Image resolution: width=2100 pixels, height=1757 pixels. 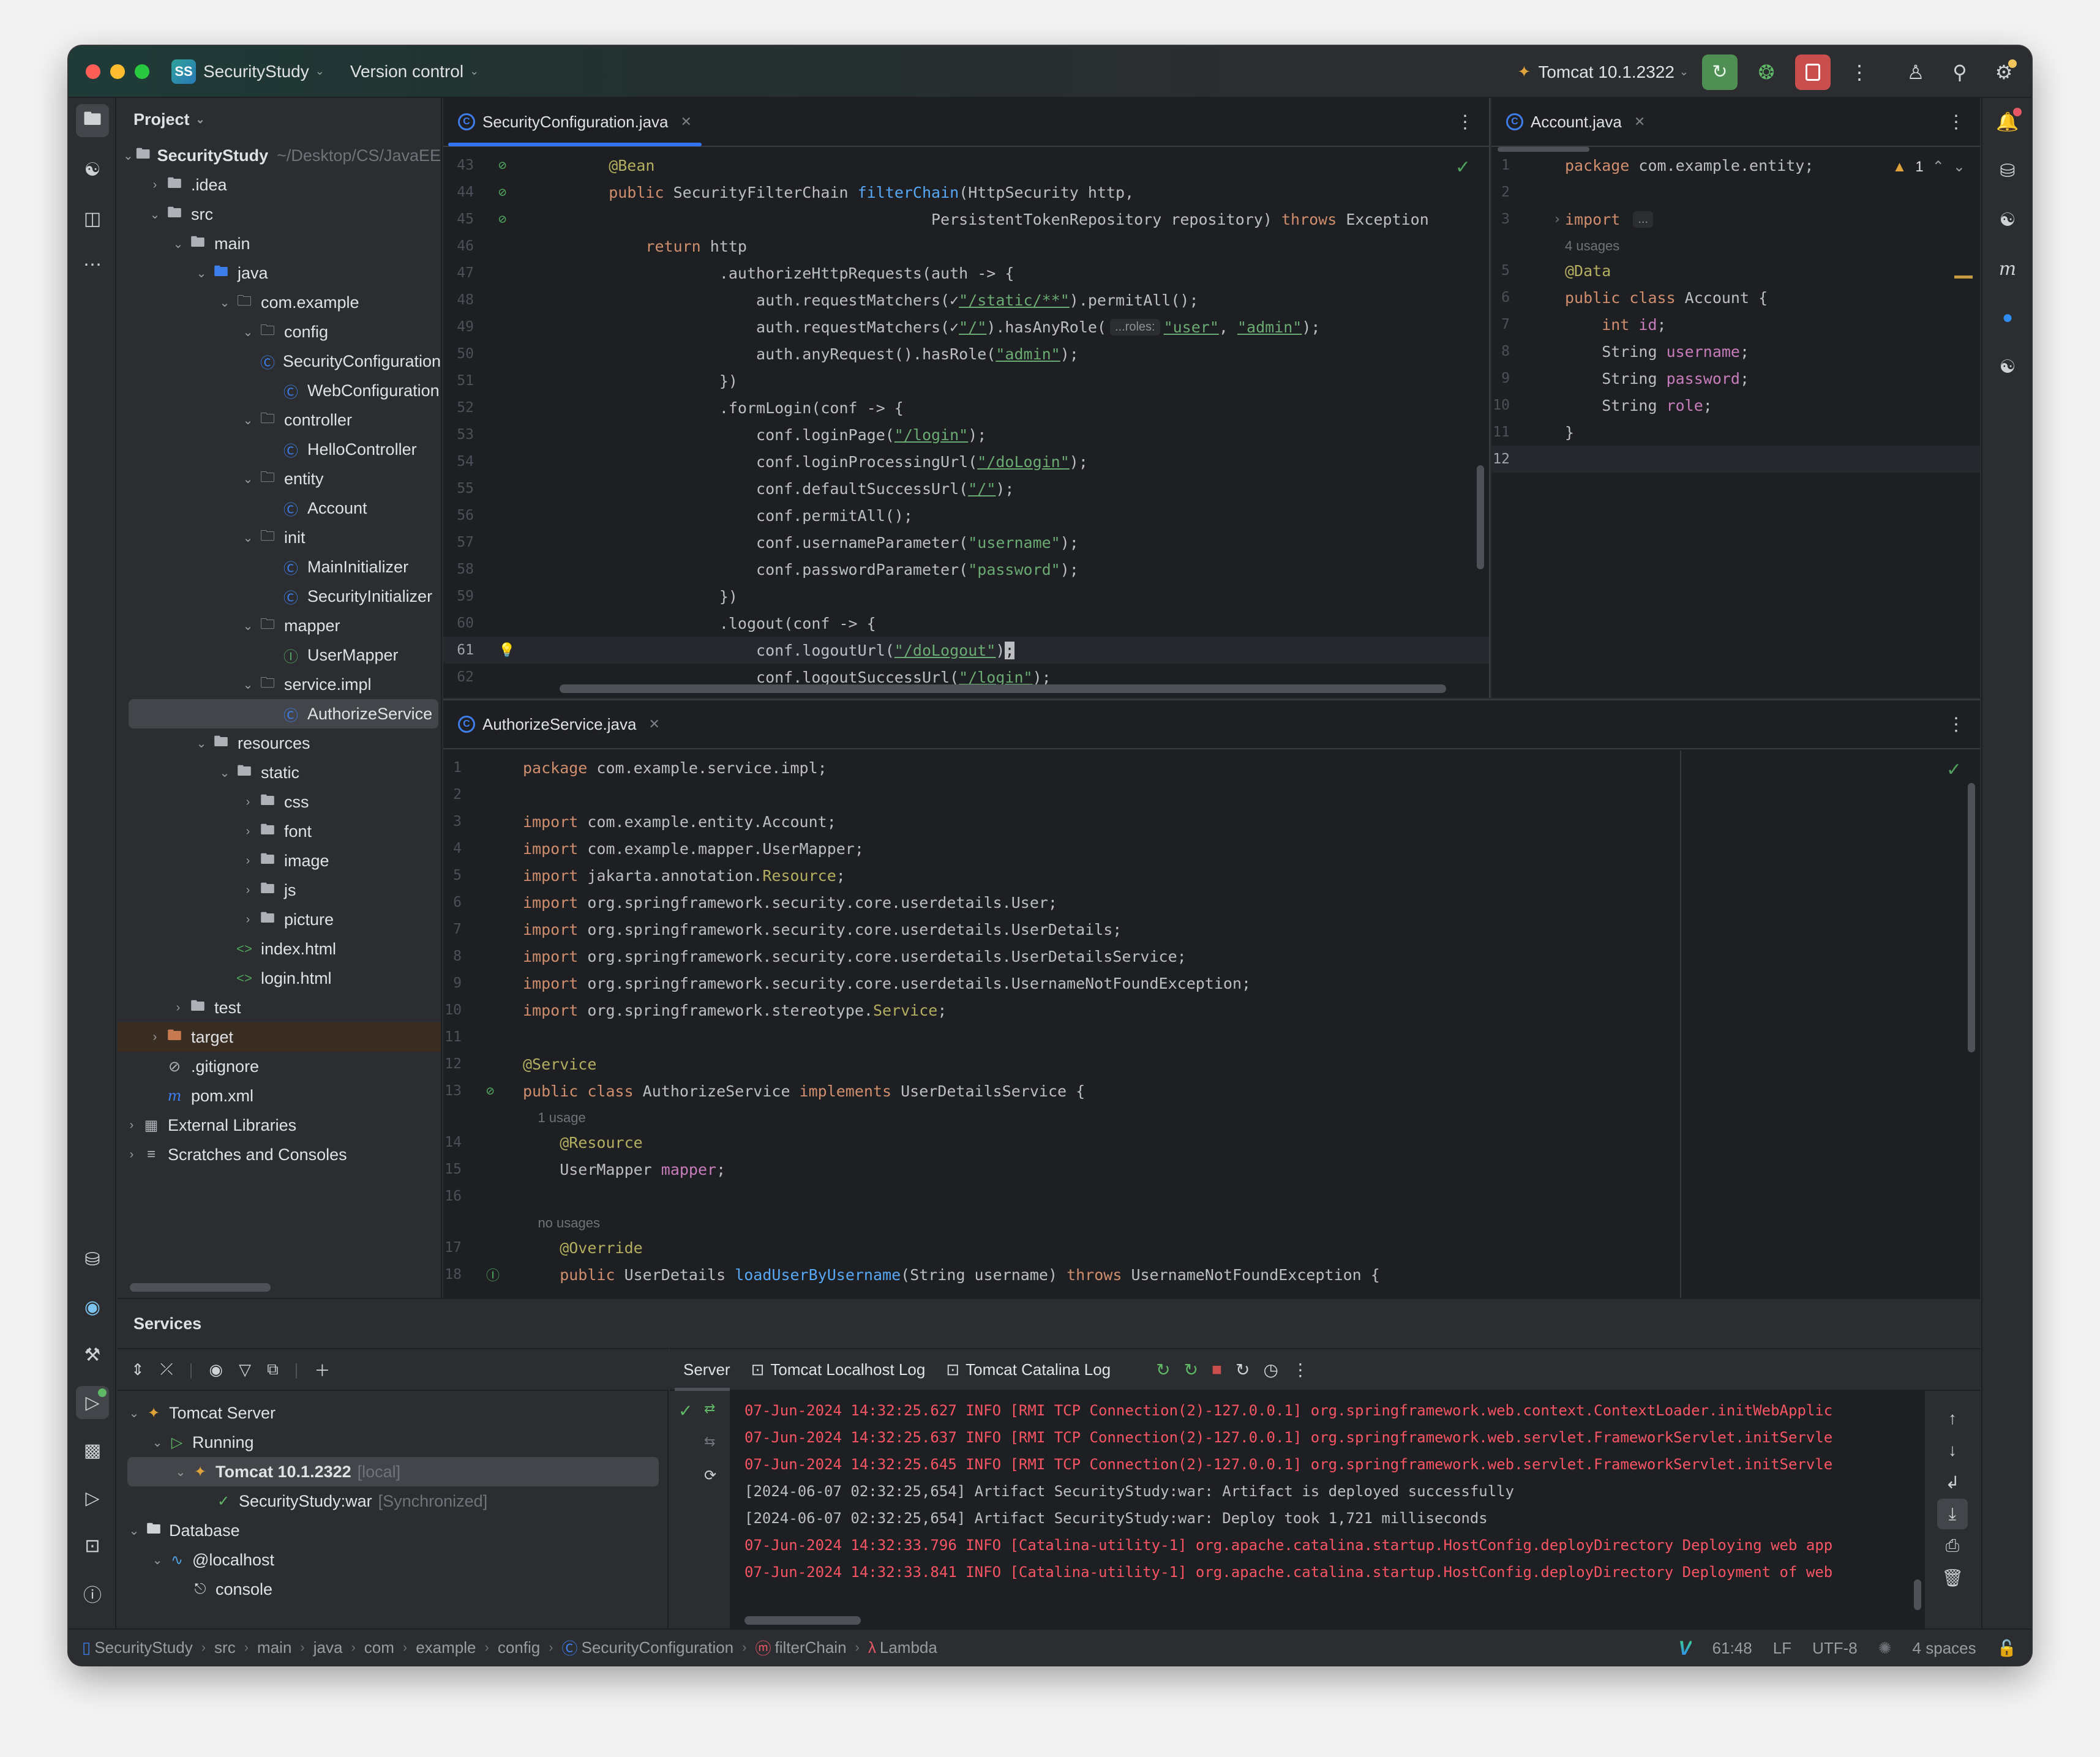 What do you see at coordinates (1953, 1419) in the screenshot?
I see `scroll-up-button: ↑` at bounding box center [1953, 1419].